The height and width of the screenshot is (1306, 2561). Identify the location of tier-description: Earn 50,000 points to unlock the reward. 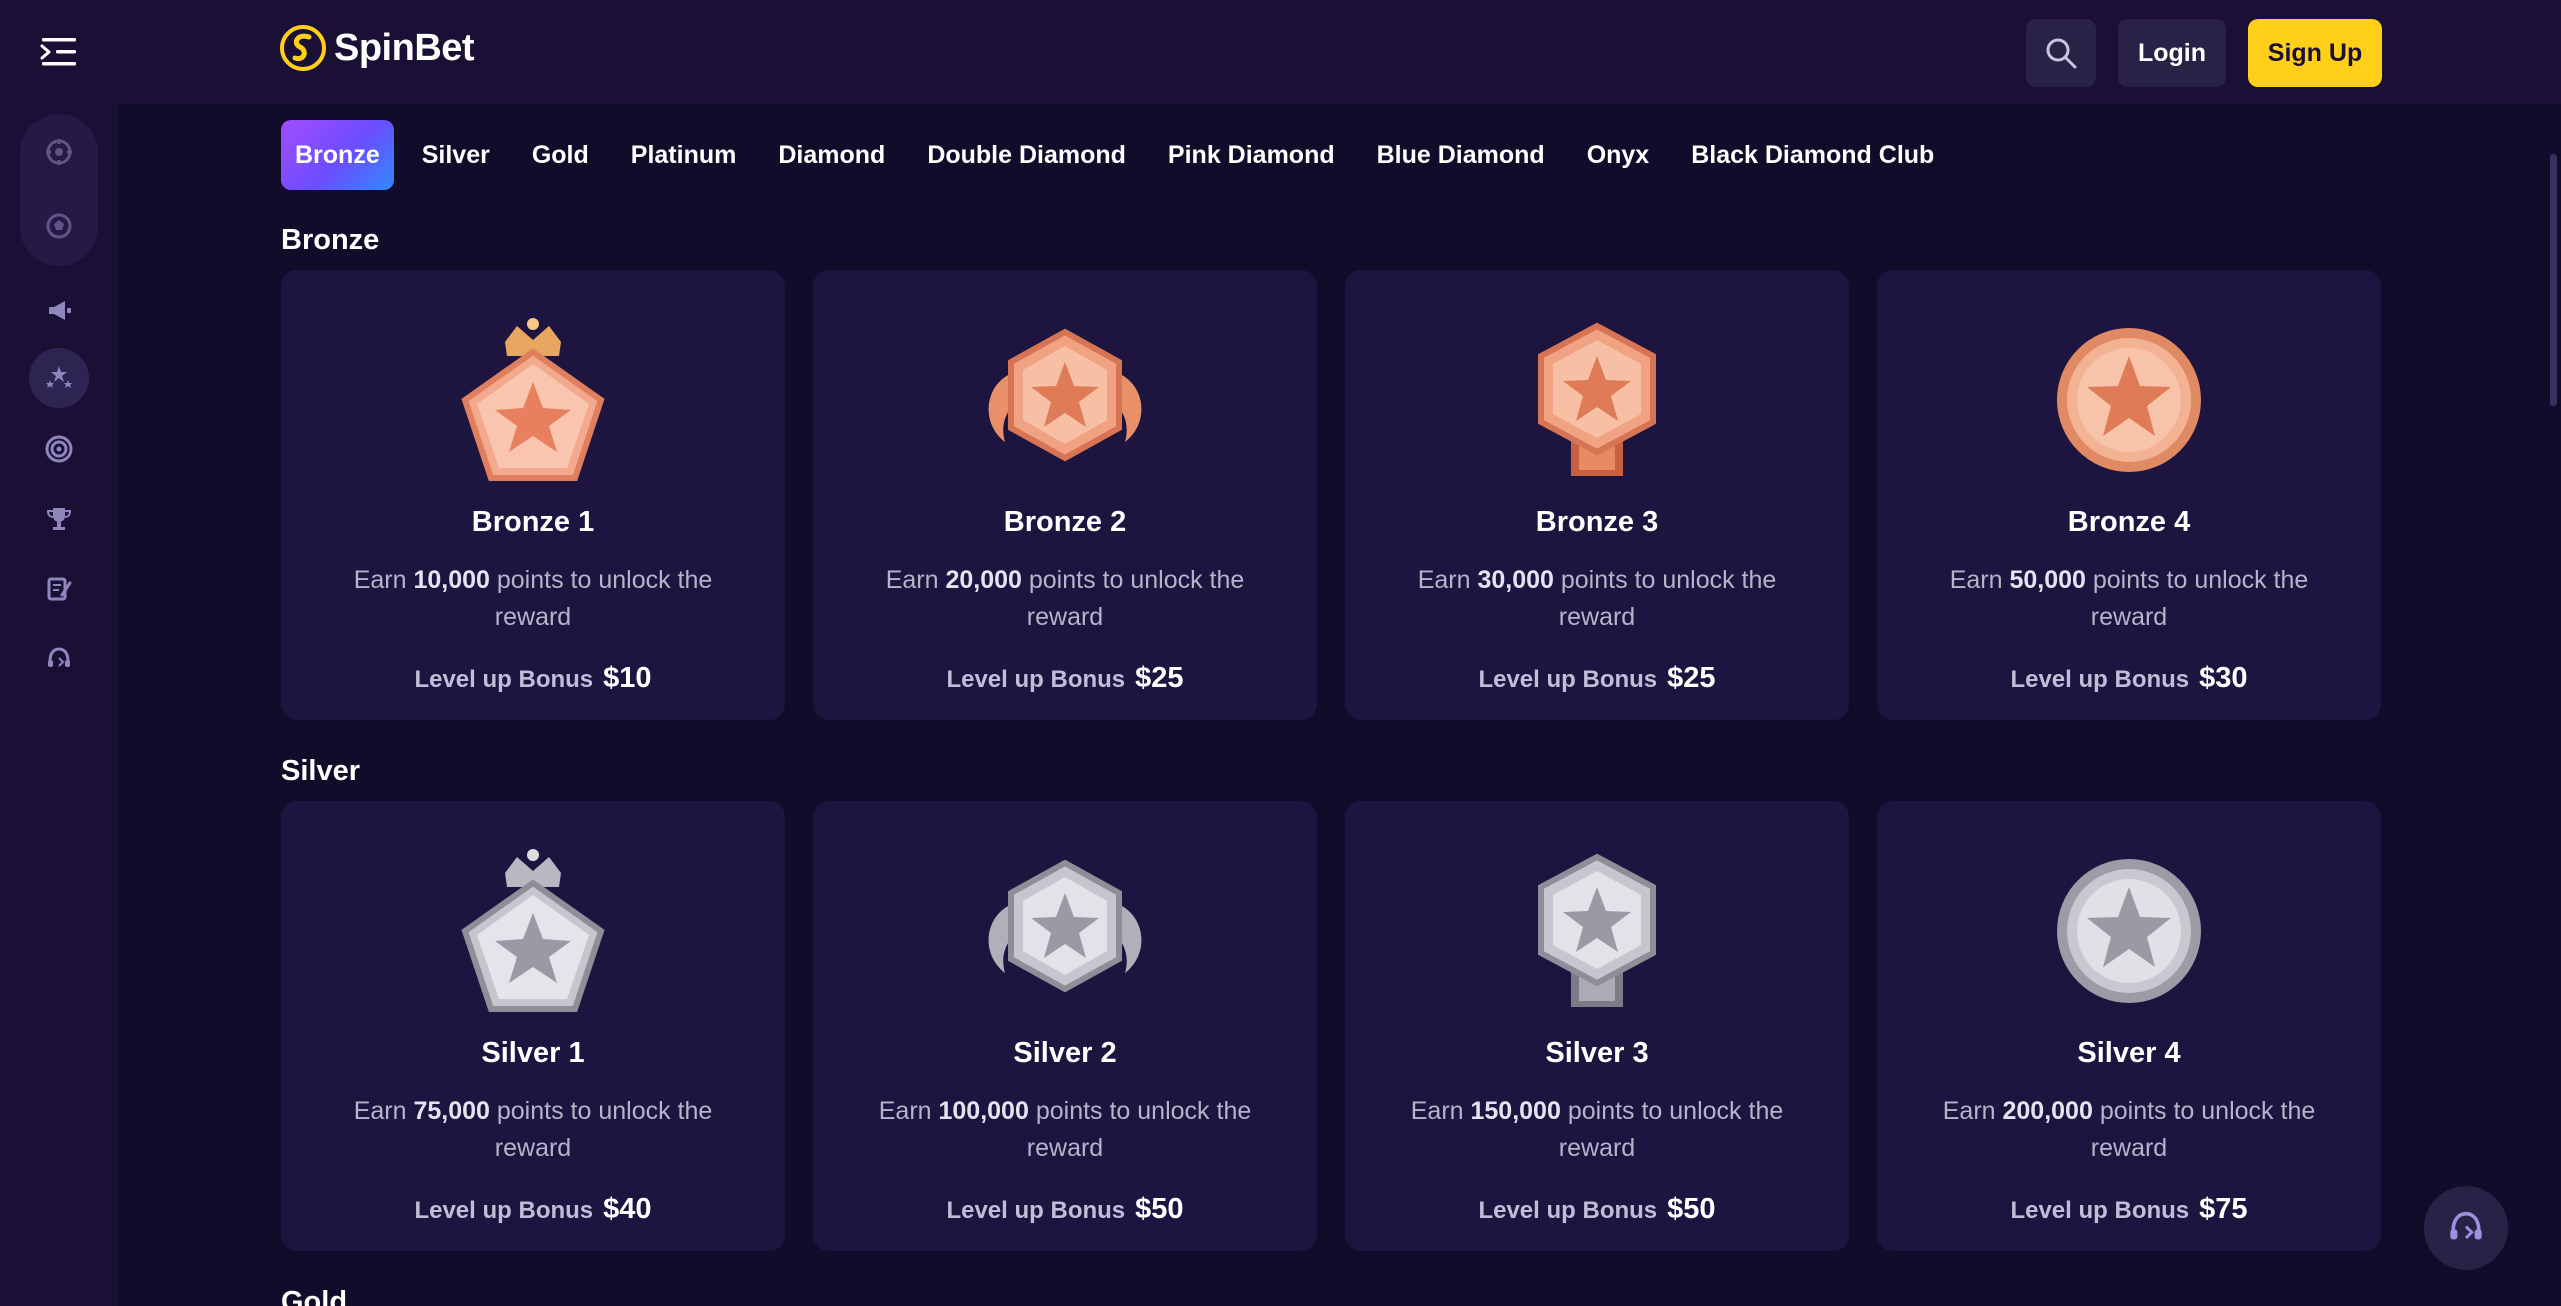
(2129, 598).